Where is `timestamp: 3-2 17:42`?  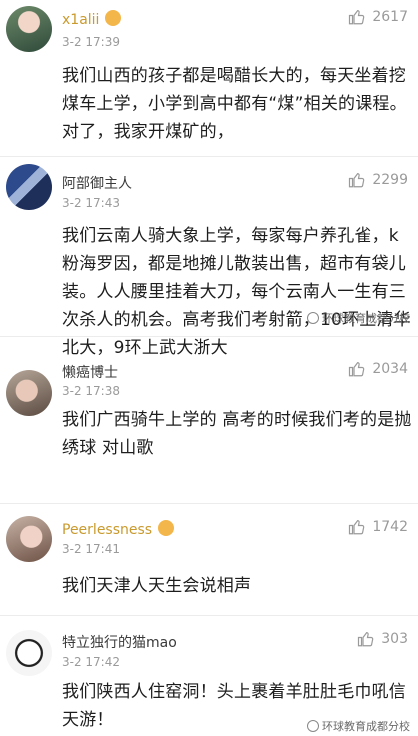 timestamp: 3-2 17:42 is located at coordinates (91, 662).